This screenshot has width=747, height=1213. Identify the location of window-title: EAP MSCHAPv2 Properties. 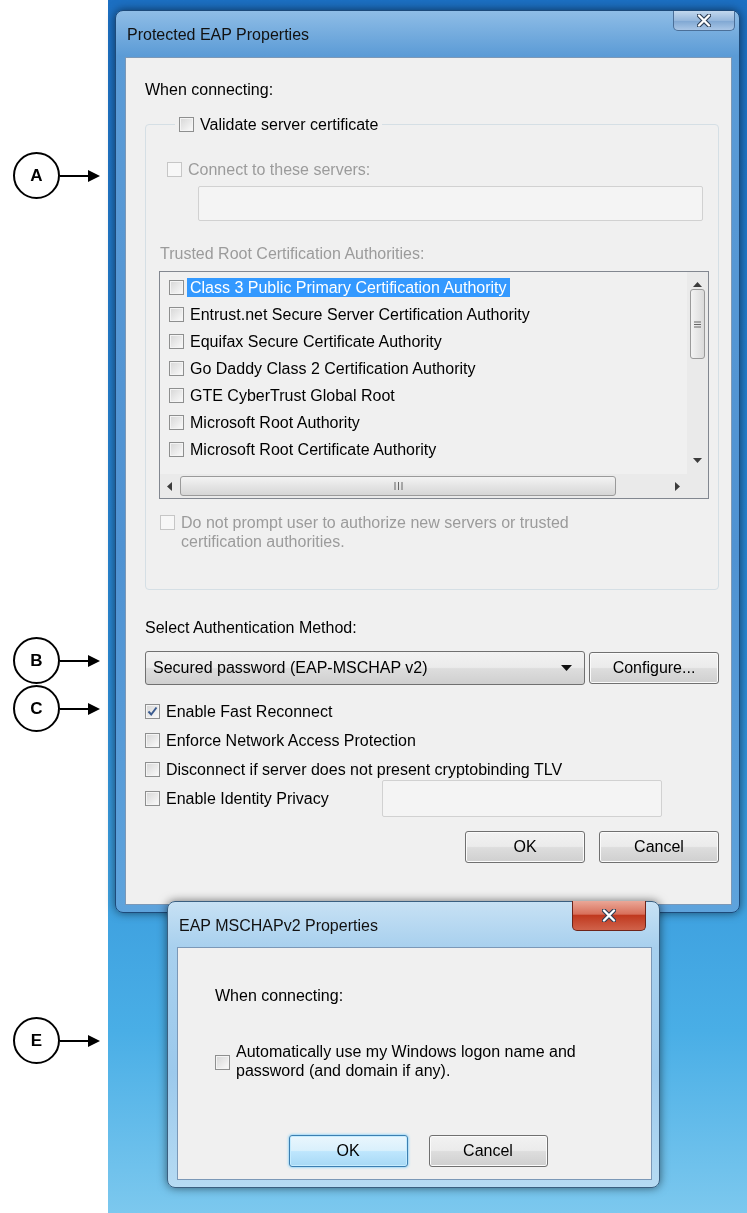
(278, 926).